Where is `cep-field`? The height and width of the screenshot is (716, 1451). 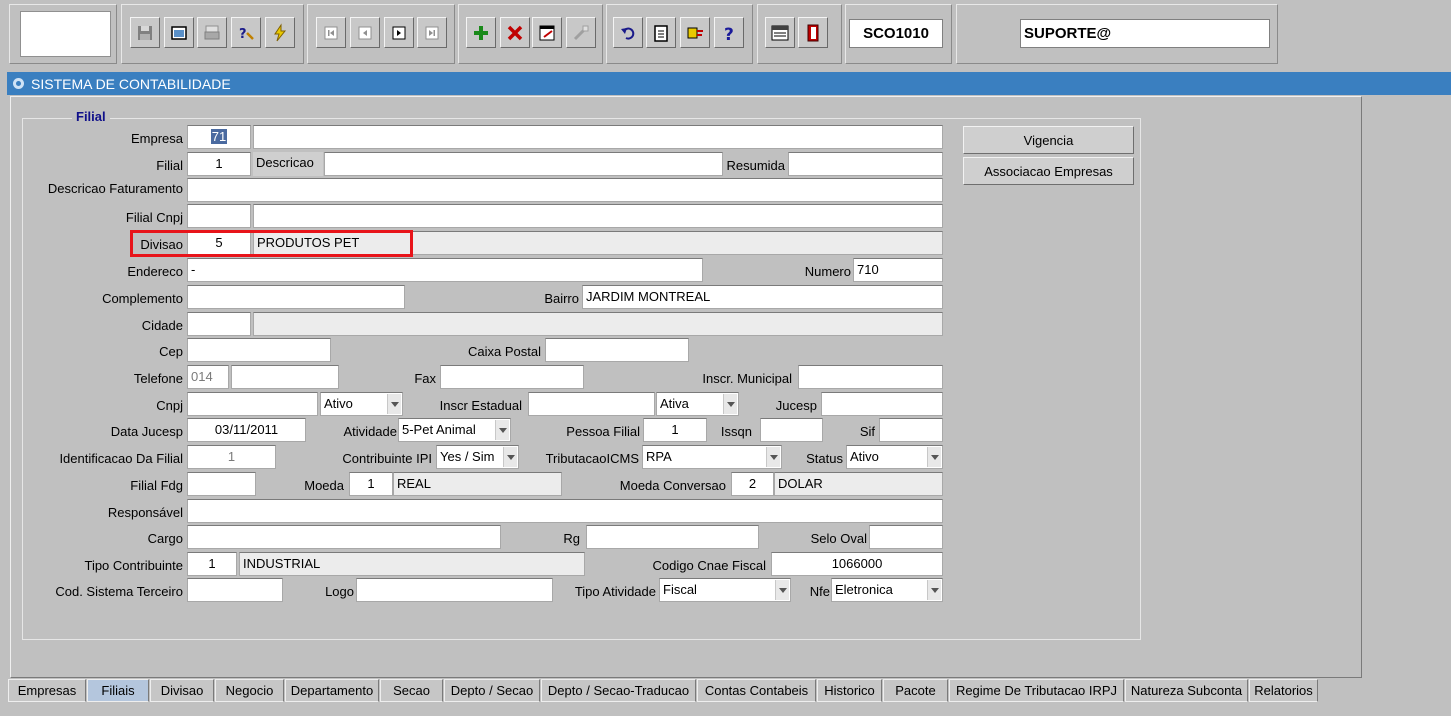 cep-field is located at coordinates (259, 350).